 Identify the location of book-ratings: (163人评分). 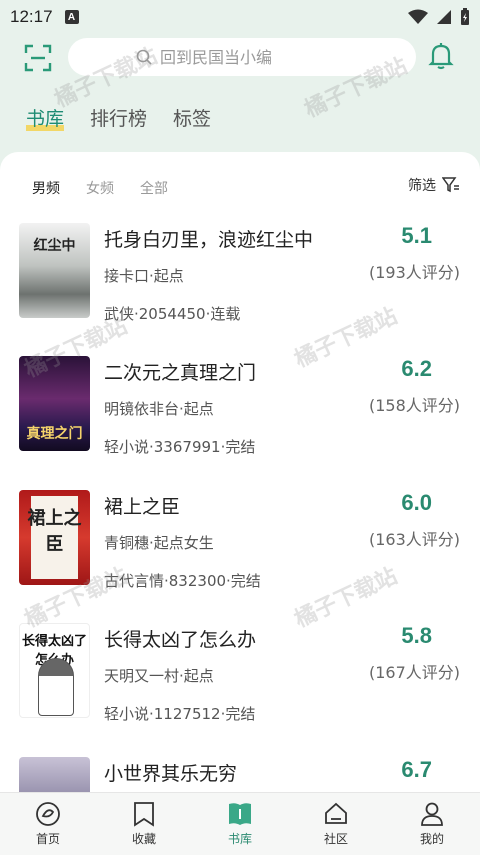
(414, 539).